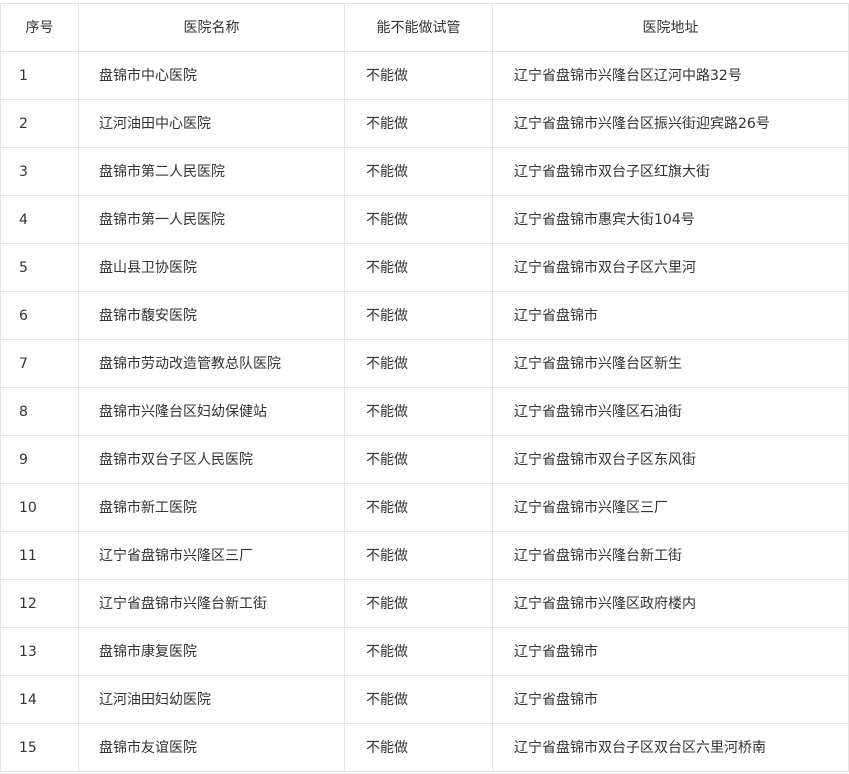  I want to click on header-index: 序号, so click(39, 27).